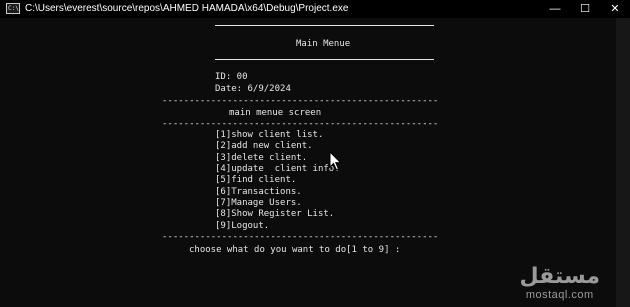 This screenshot has height=307, width=630. Describe the element at coordinates (258, 203) in the screenshot. I see `menu-item: [7]Manage Users.` at that location.